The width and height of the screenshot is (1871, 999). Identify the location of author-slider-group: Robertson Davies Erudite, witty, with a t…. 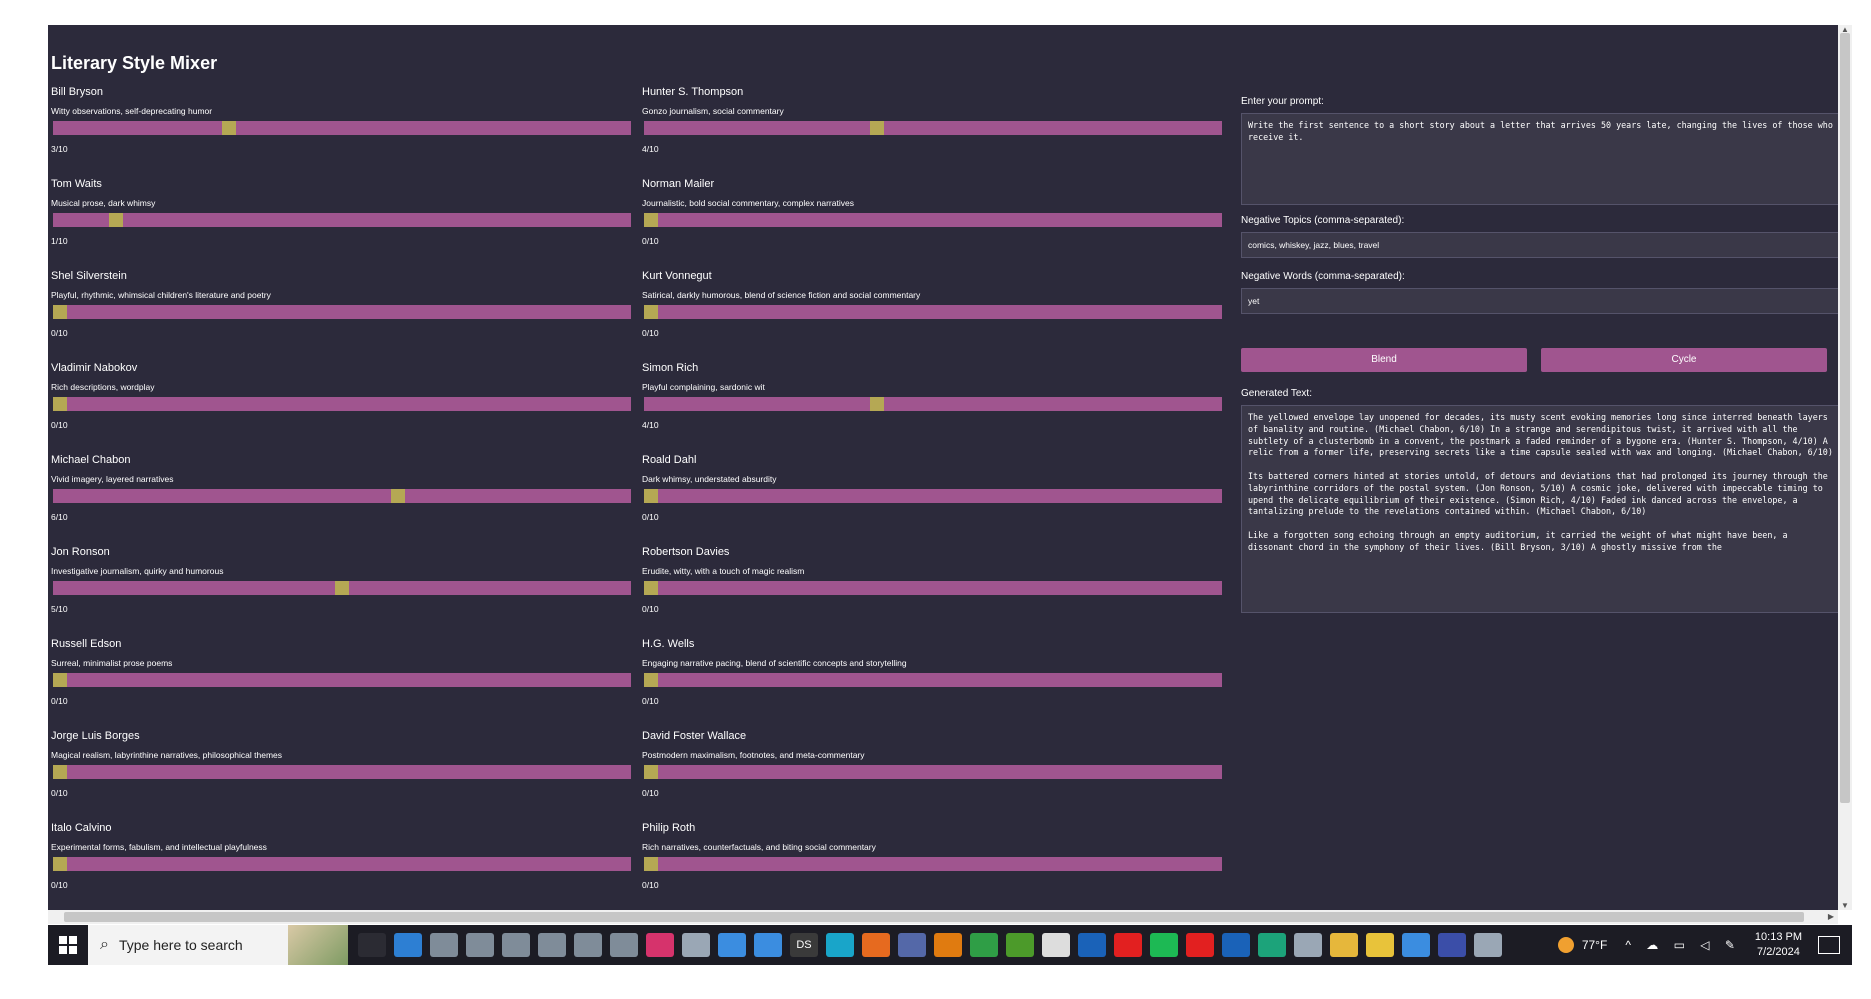
(932, 589).